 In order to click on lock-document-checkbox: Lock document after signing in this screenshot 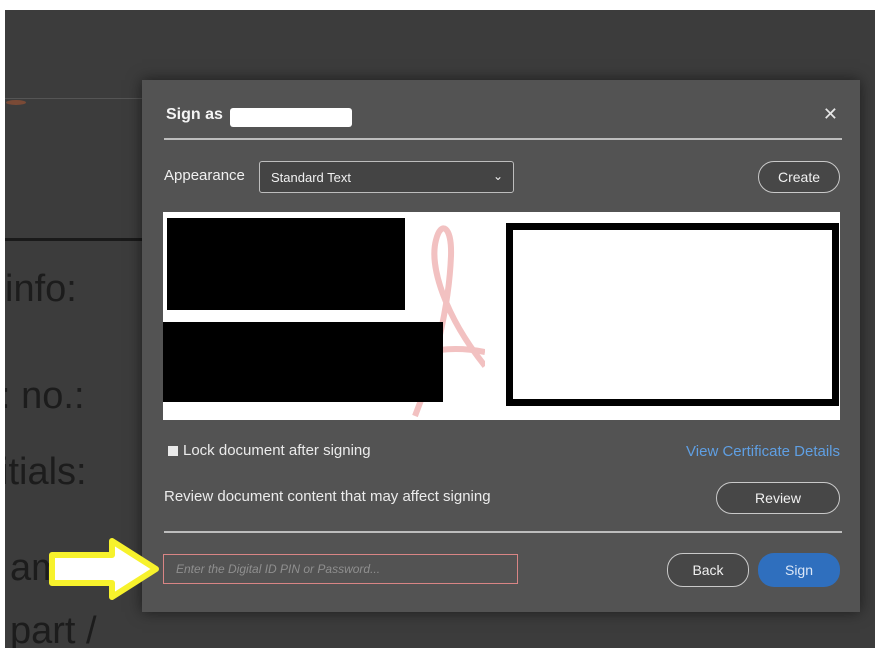, I will do `click(269, 450)`.